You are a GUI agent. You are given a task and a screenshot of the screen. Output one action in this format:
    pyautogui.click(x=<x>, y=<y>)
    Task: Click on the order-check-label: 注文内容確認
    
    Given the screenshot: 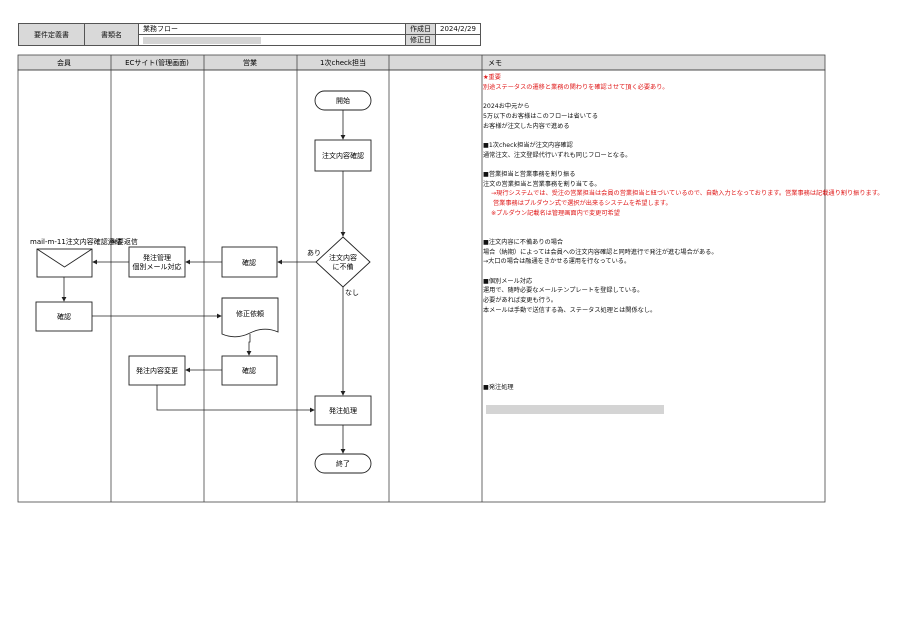 What is the action you would take?
    pyautogui.click(x=343, y=155)
    